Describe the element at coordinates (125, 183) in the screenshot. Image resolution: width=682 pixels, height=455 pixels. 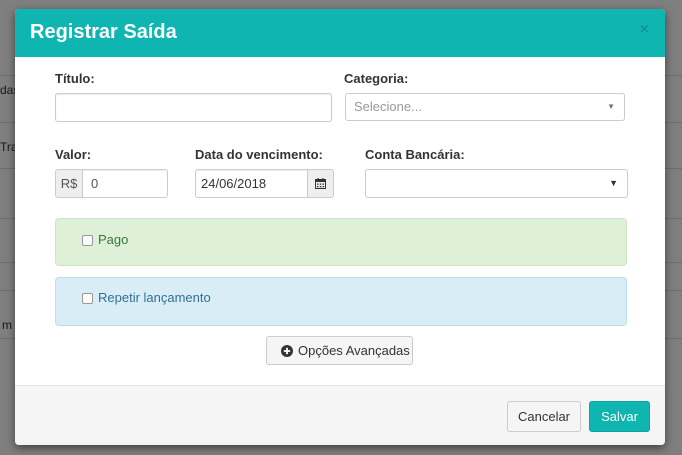
I see `valor-input` at that location.